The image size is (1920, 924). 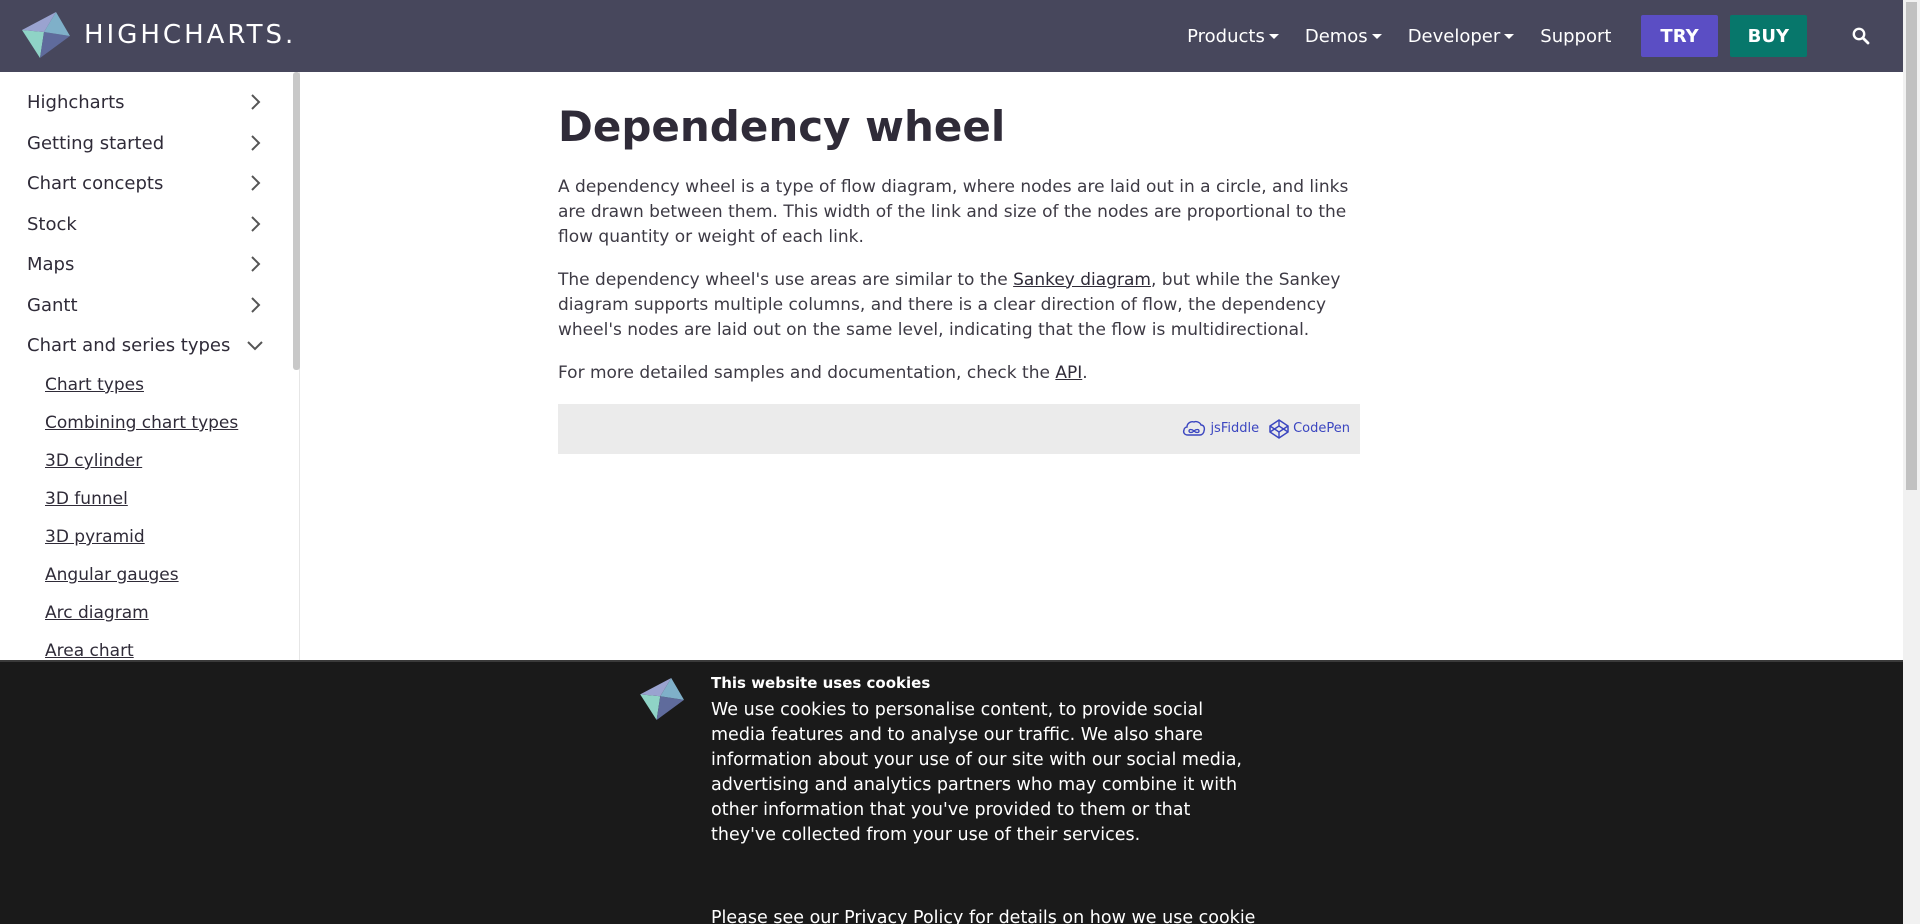 I want to click on sidebar-item-getting-started: Getting started, so click(x=147, y=143).